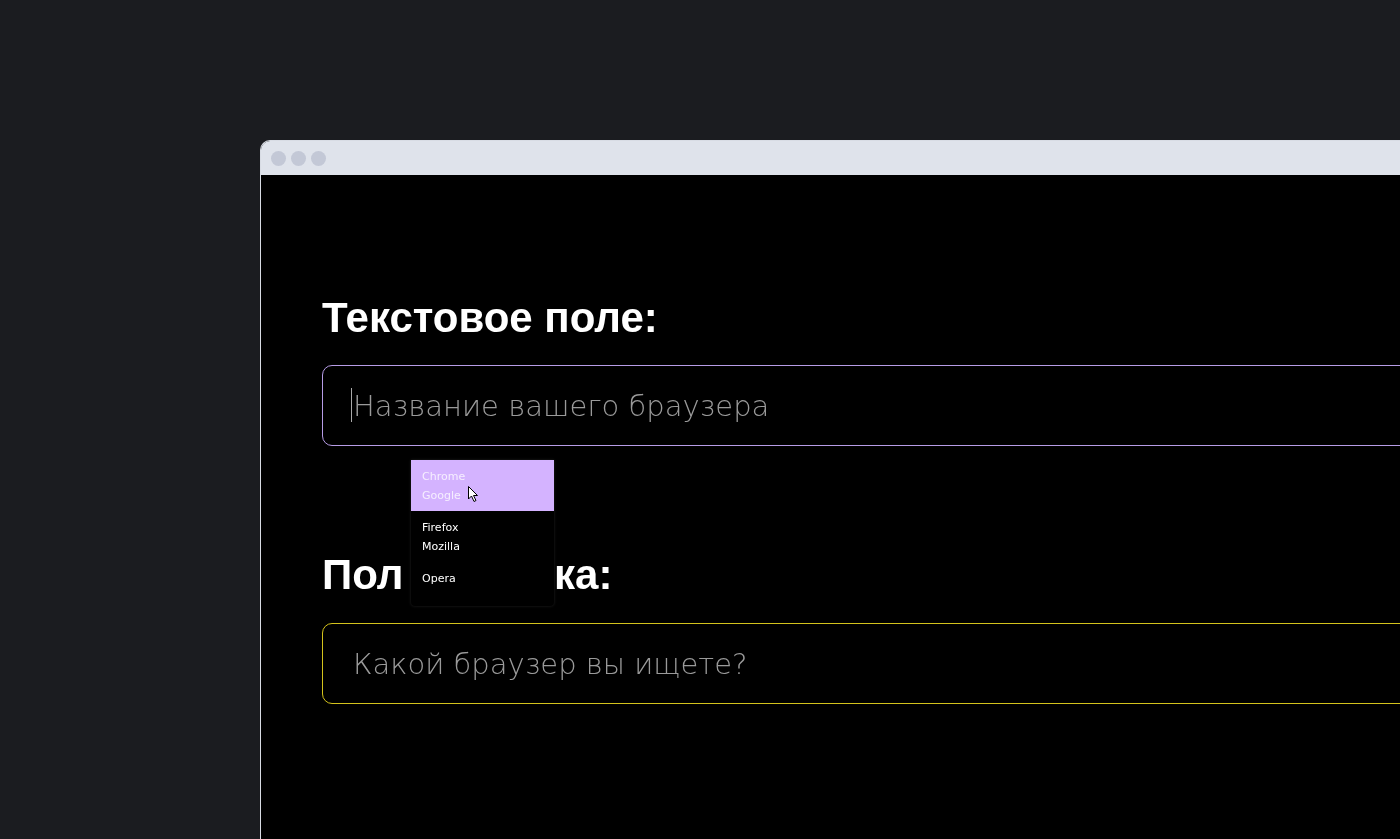 The width and height of the screenshot is (1400, 839). I want to click on text-caret, so click(351, 405).